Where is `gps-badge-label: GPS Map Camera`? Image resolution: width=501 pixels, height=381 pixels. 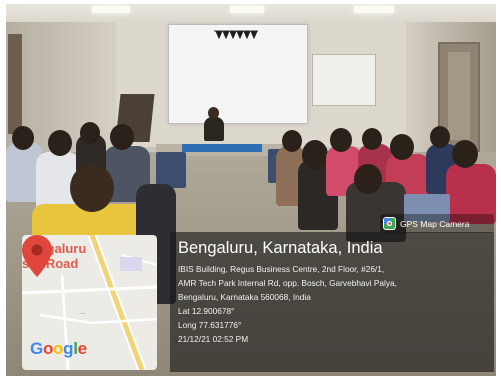
gps-badge-label: GPS Map Camera is located at coordinates (435, 223).